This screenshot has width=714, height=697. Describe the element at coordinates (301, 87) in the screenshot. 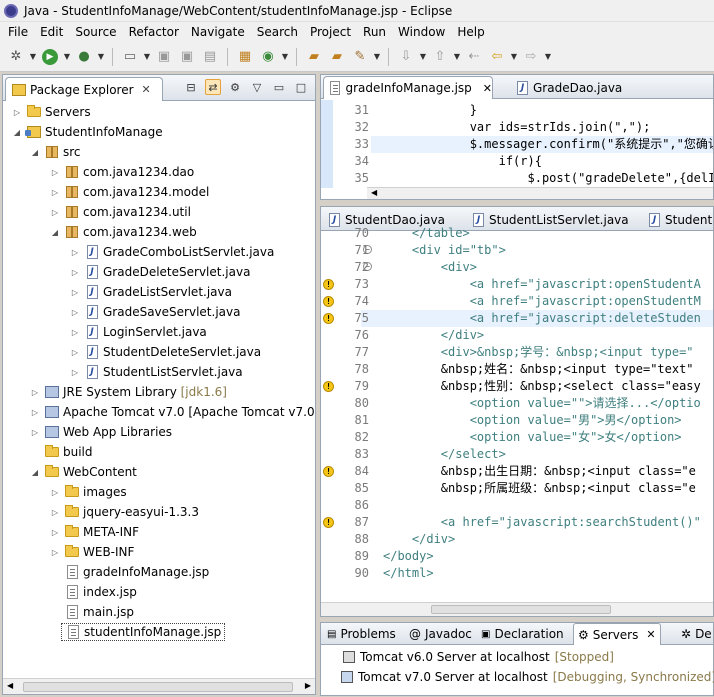

I see `maximize-icon: □` at that location.